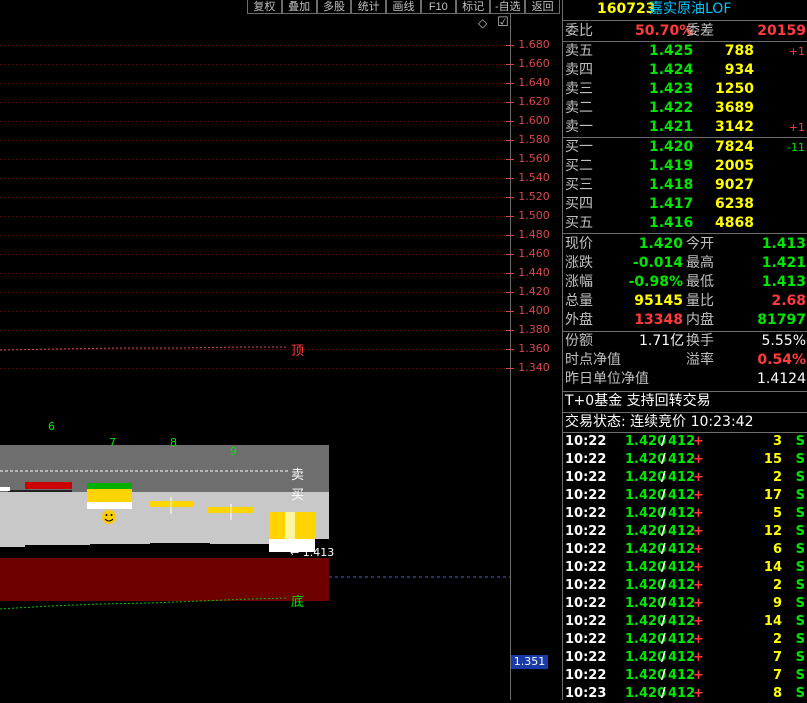 The height and width of the screenshot is (703, 807). I want to click on bid-price: 1.418, so click(671, 185).